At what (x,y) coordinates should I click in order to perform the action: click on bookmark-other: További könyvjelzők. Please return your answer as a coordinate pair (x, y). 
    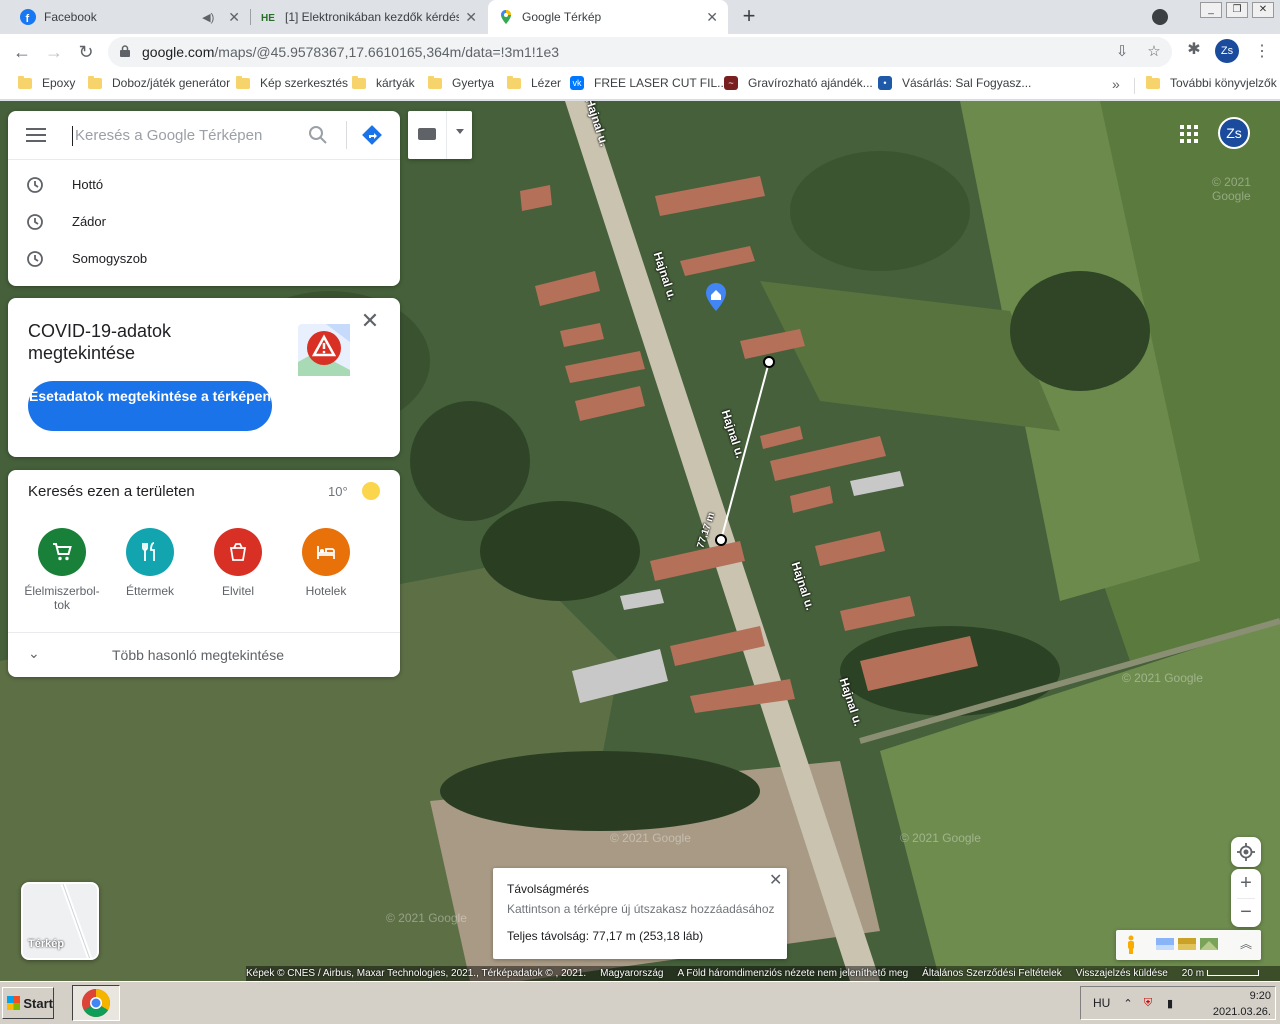
    Looking at the image, I should click on (1211, 82).